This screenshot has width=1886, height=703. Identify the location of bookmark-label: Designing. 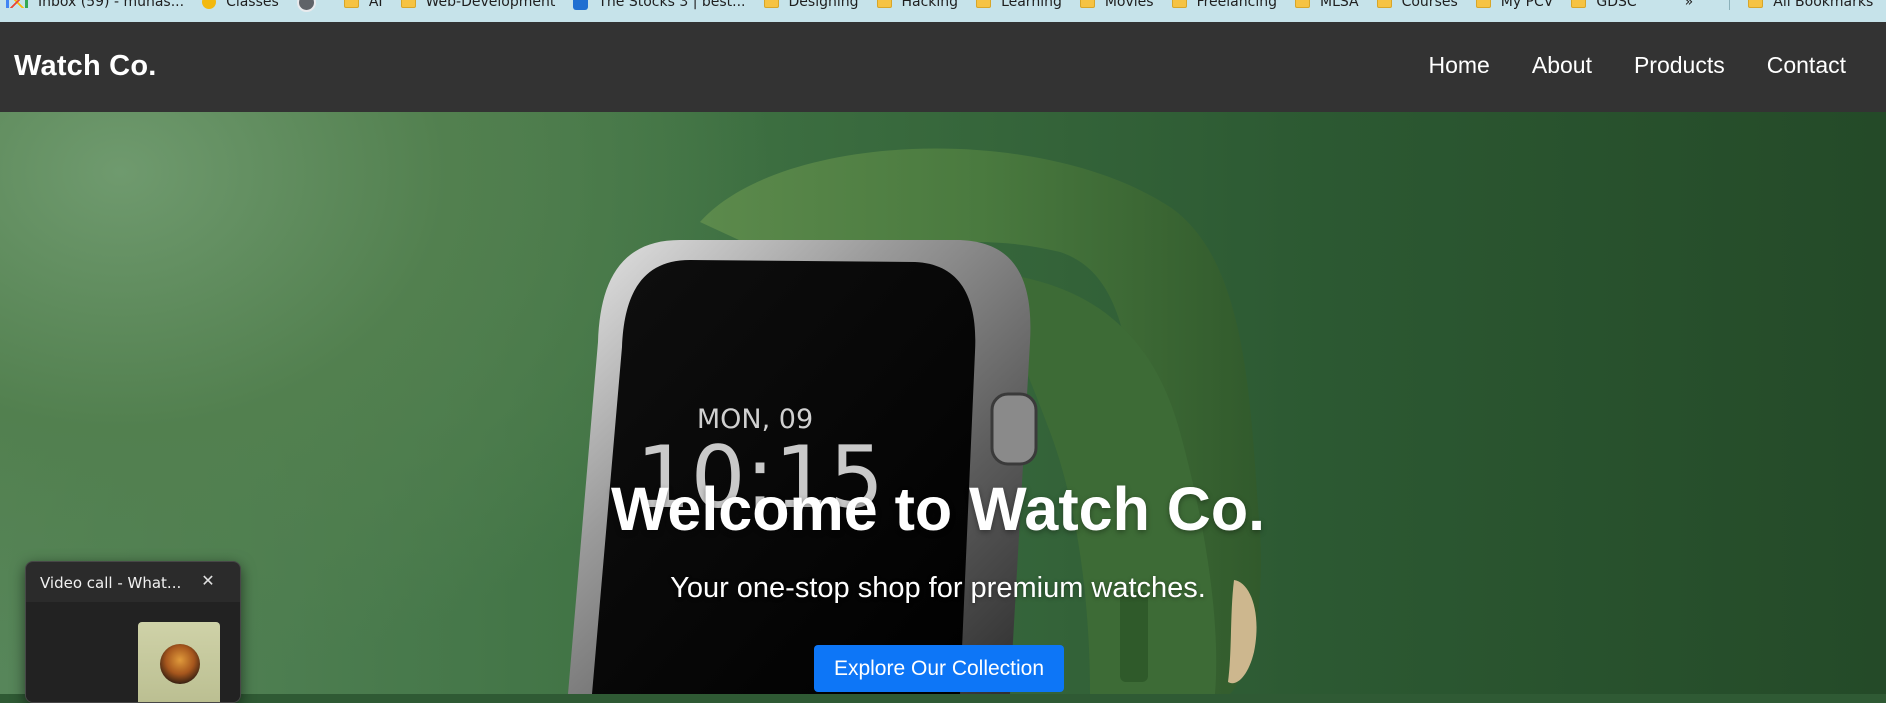
(823, 5).